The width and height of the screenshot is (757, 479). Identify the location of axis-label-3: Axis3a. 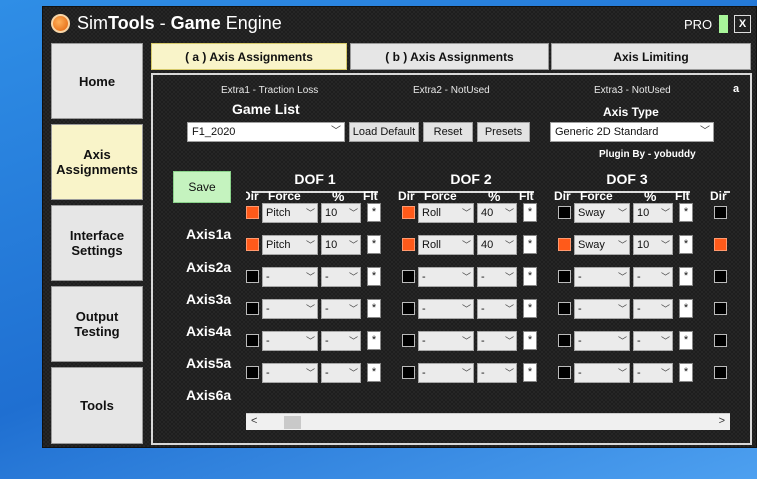
(209, 299).